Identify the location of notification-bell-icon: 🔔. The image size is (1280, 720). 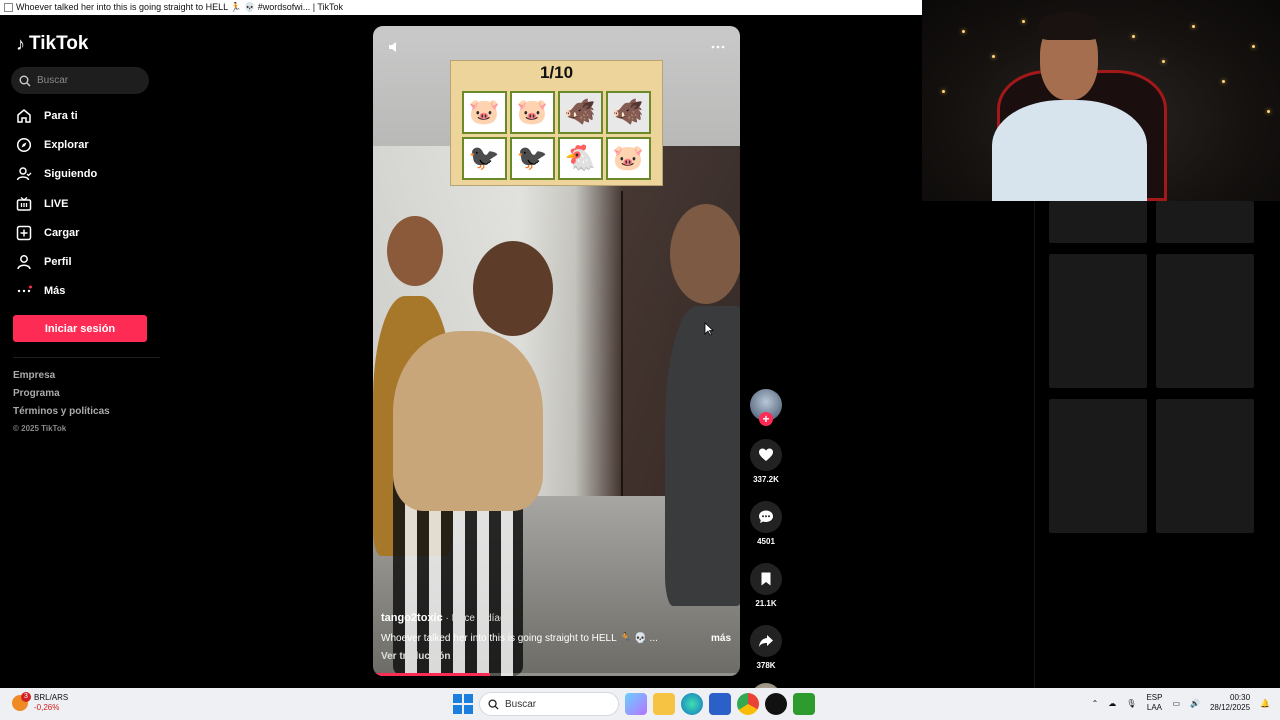
(1265, 703).